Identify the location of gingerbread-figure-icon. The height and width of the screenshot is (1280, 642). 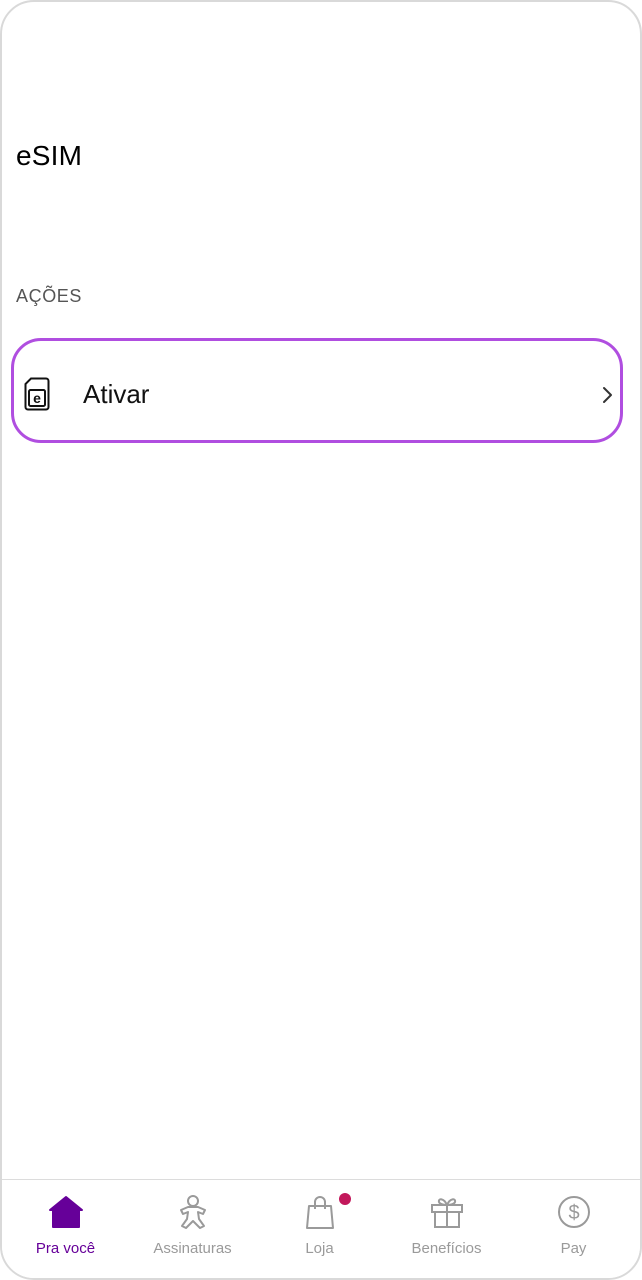
(193, 1212).